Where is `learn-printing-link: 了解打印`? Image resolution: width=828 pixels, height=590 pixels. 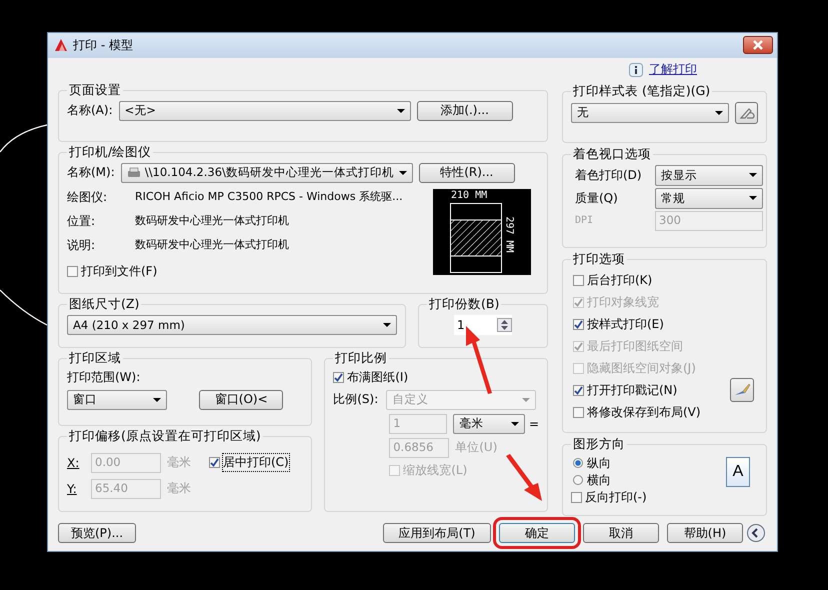
learn-printing-link: 了解打印 is located at coordinates (673, 69).